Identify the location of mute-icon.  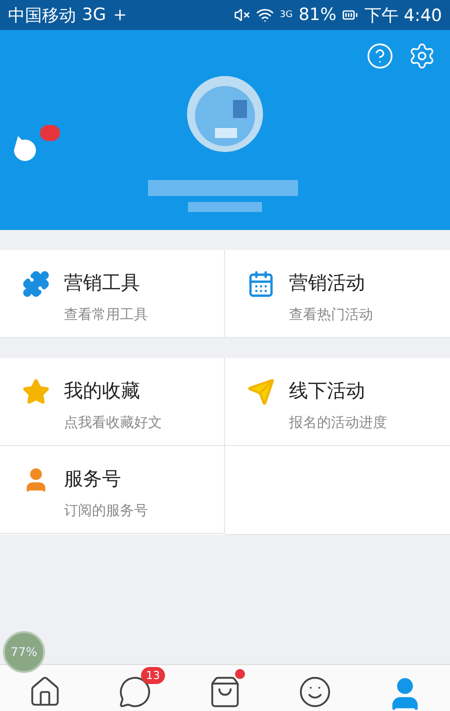
(242, 15).